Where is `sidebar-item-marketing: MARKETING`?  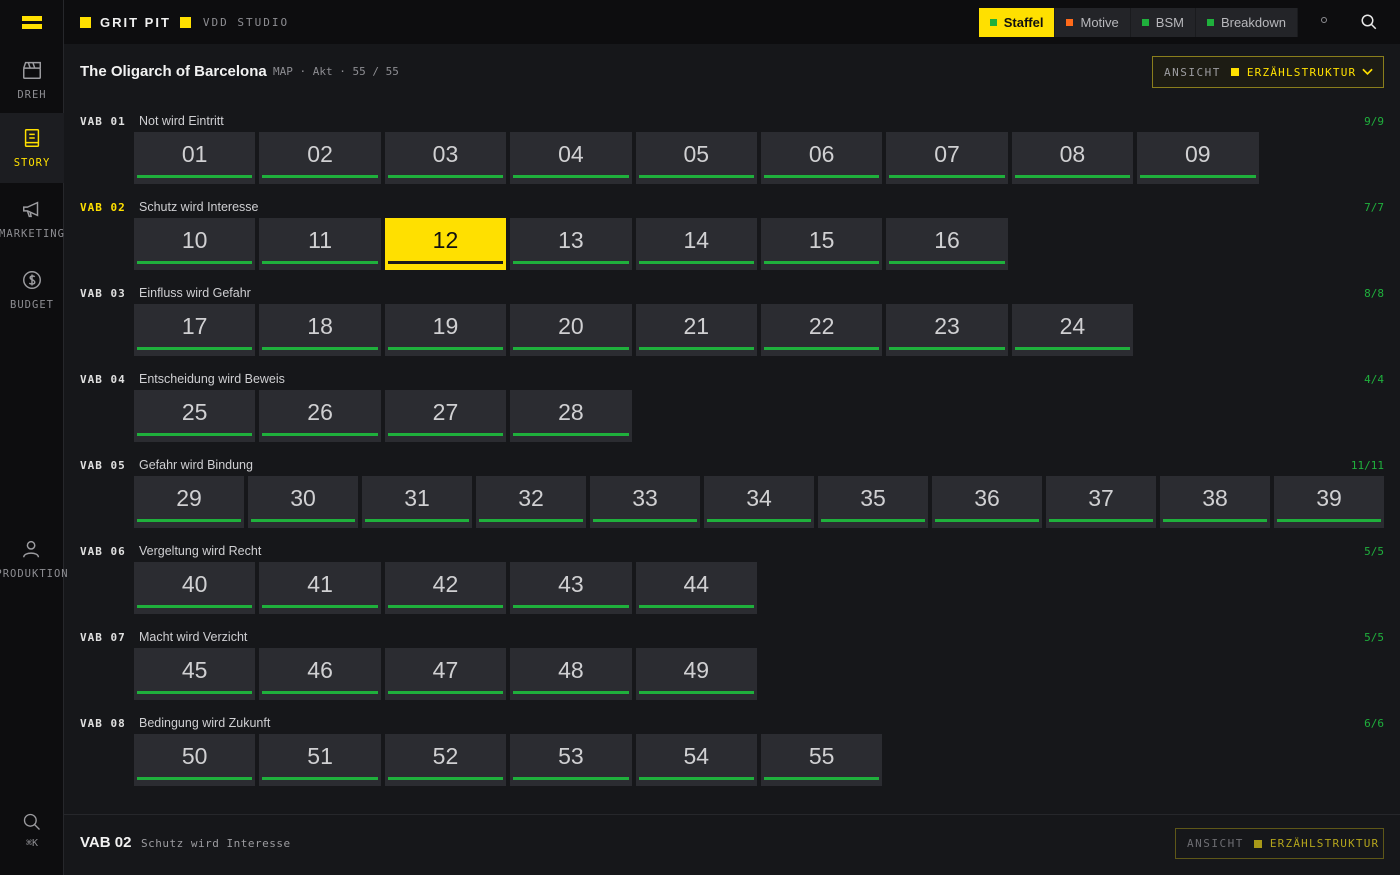
sidebar-item-marketing: MARKETING is located at coordinates (32, 219).